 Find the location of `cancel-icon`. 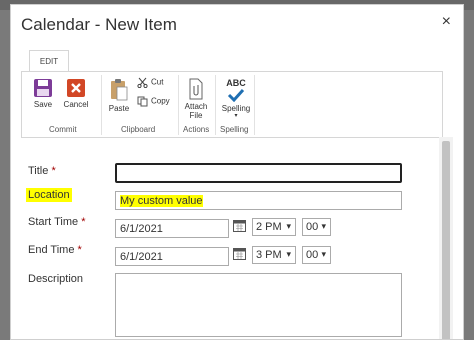

cancel-icon is located at coordinates (76, 88).